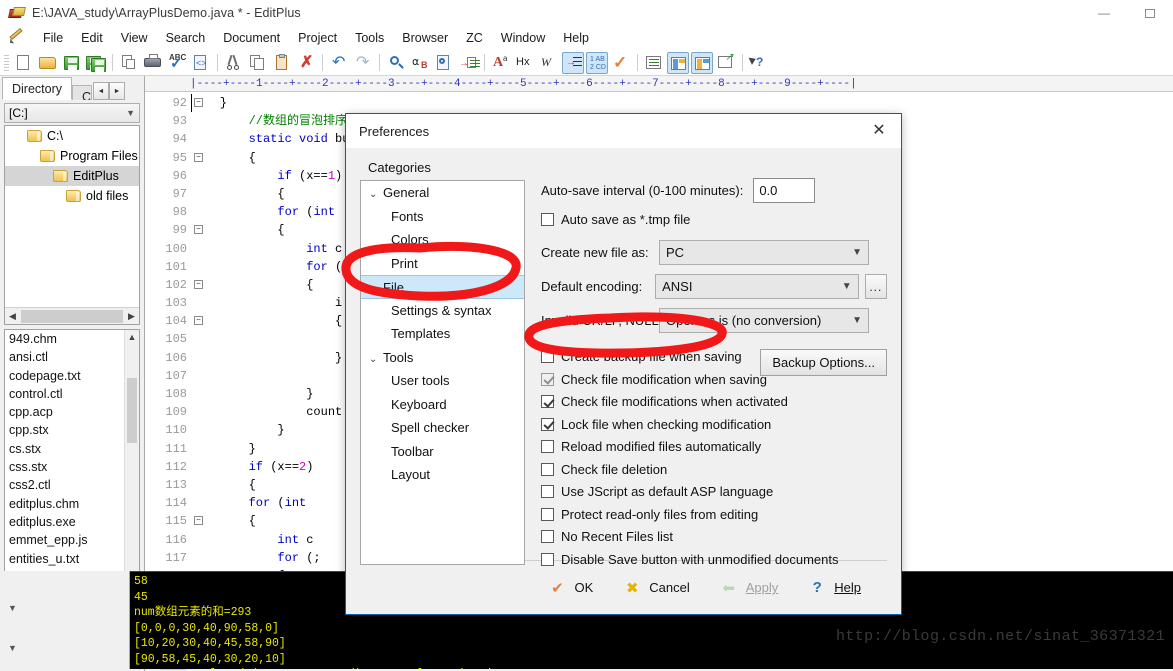  I want to click on open-file-icon, so click(48, 63).